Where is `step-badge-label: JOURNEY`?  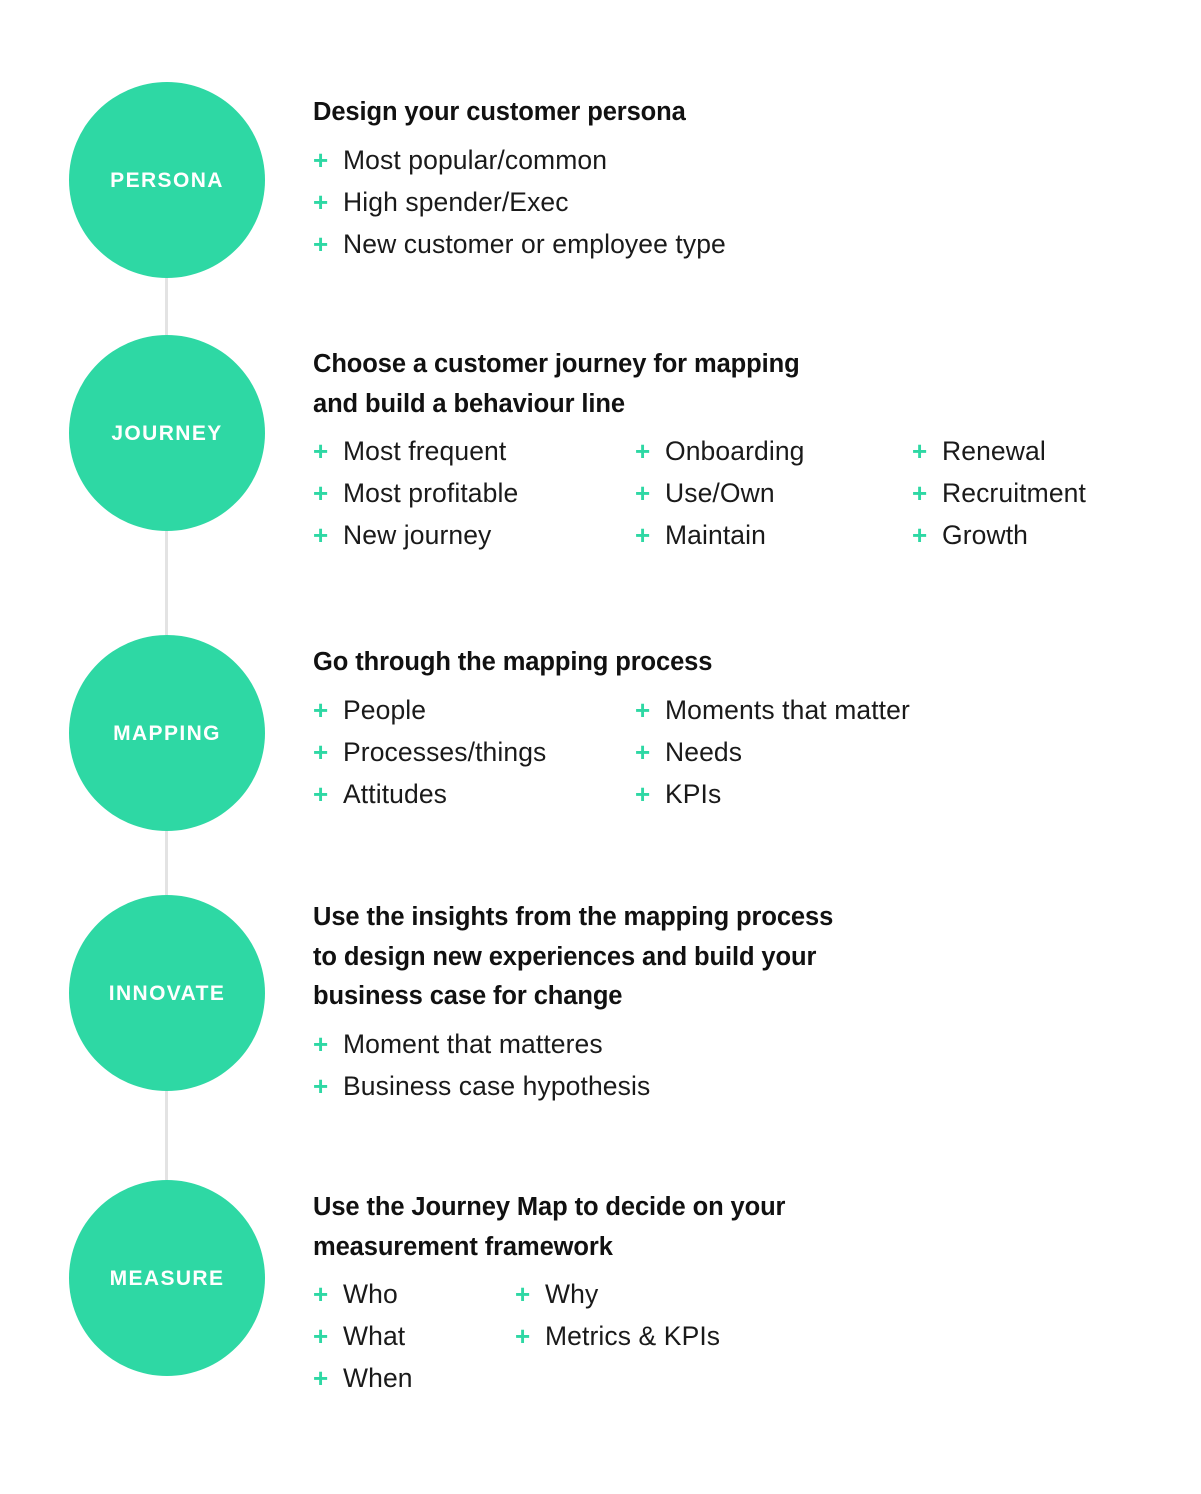
step-badge-label: JOURNEY is located at coordinates (167, 433).